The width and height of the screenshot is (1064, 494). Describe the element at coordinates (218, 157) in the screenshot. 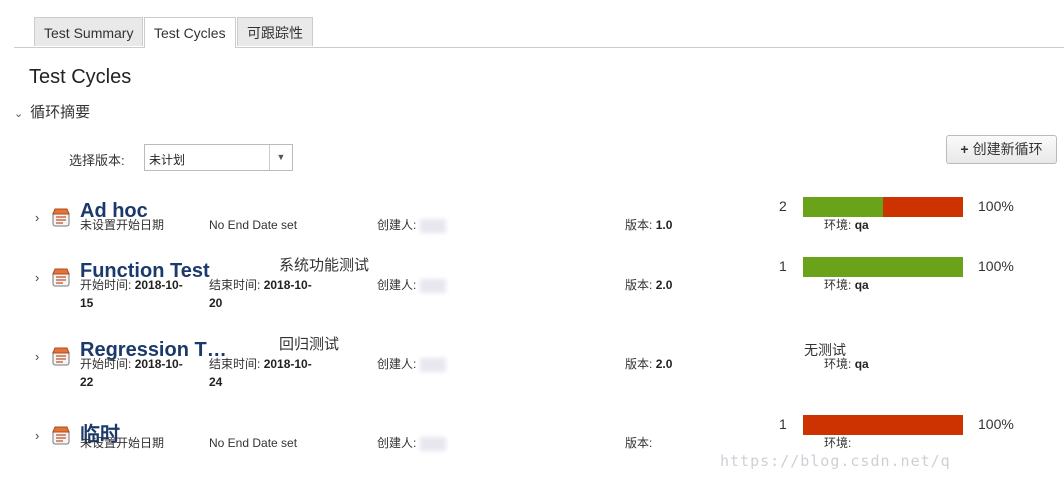

I see `version-select: 未计划 ▼` at that location.